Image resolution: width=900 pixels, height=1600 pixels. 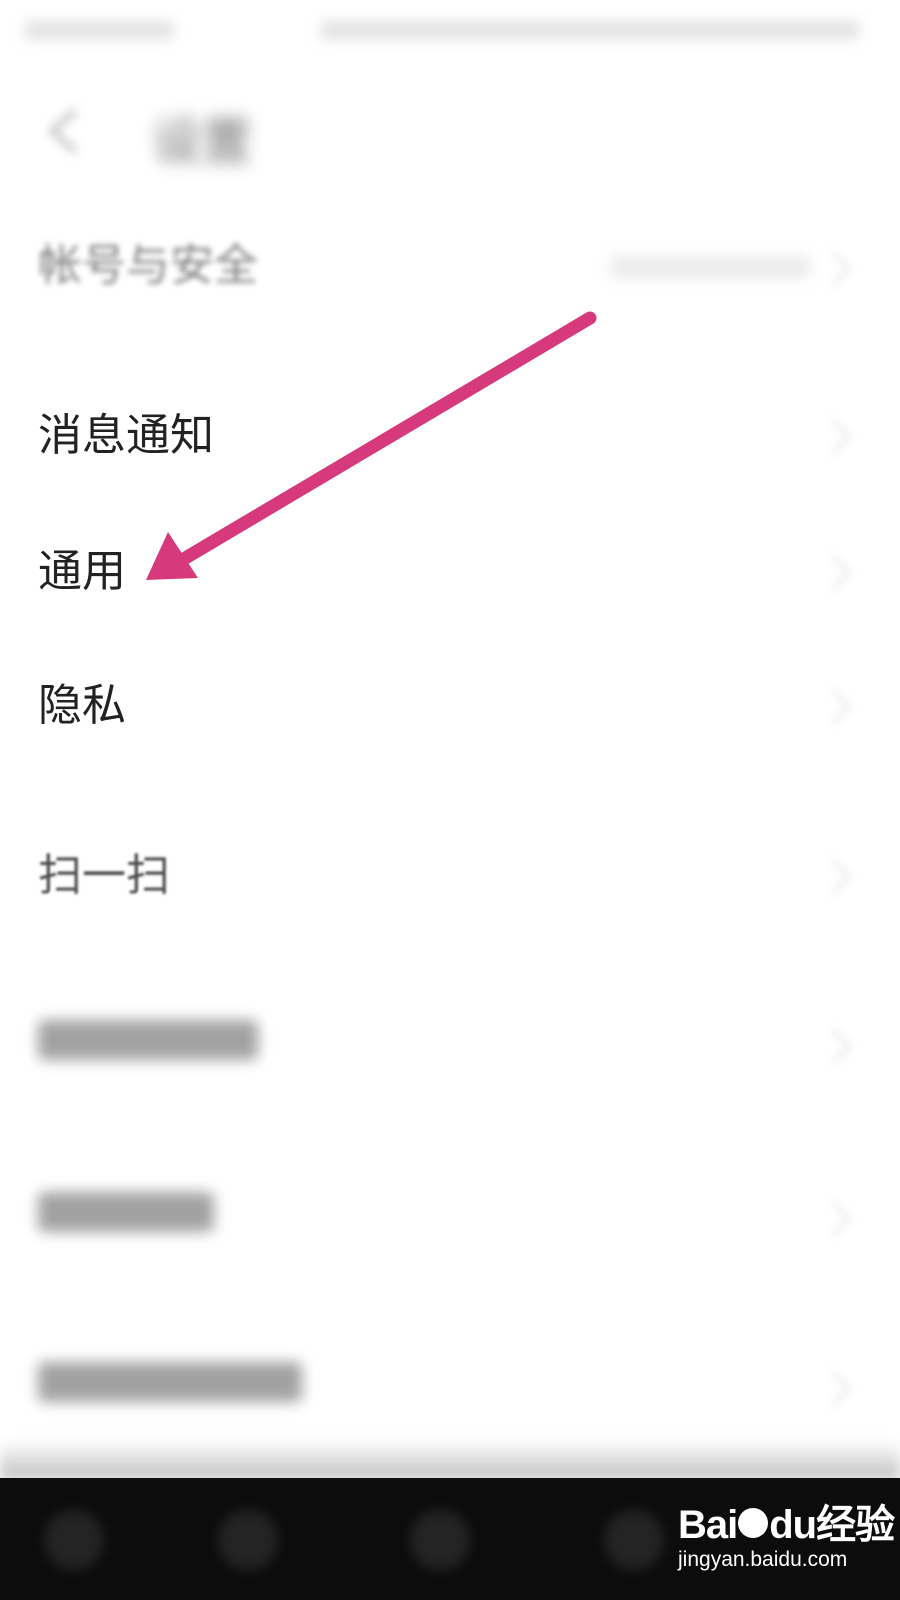 I want to click on watermark-logo: Bai du经验, so click(x=786, y=1521).